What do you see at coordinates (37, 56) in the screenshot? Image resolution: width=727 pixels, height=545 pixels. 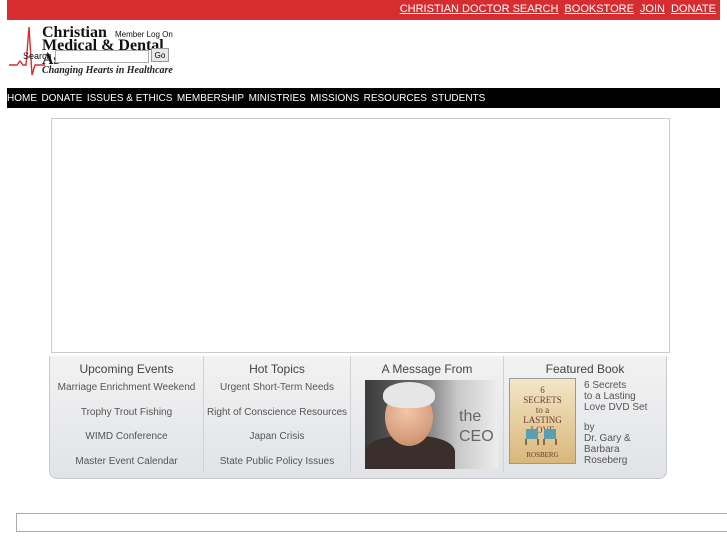 I see `search-label: Search` at bounding box center [37, 56].